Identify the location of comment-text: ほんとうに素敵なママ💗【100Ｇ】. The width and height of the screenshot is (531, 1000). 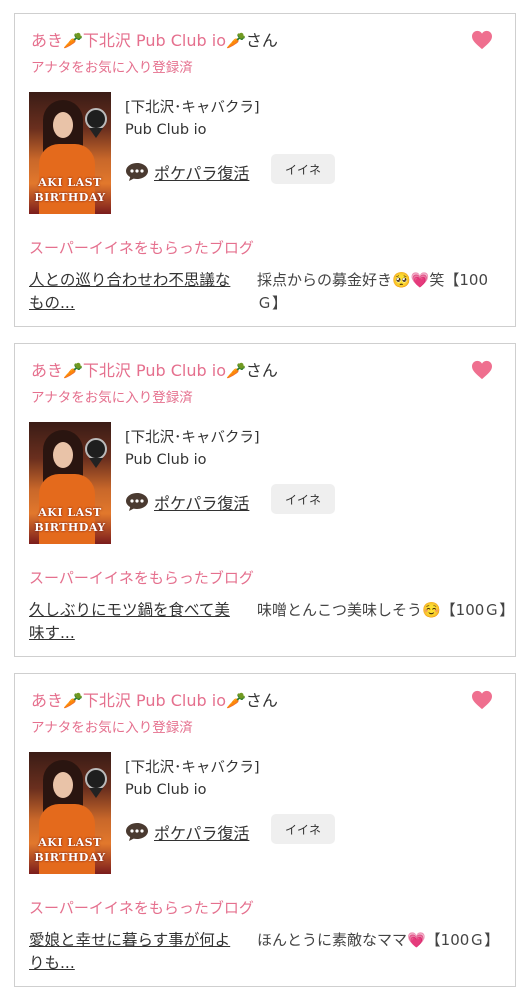
(378, 940).